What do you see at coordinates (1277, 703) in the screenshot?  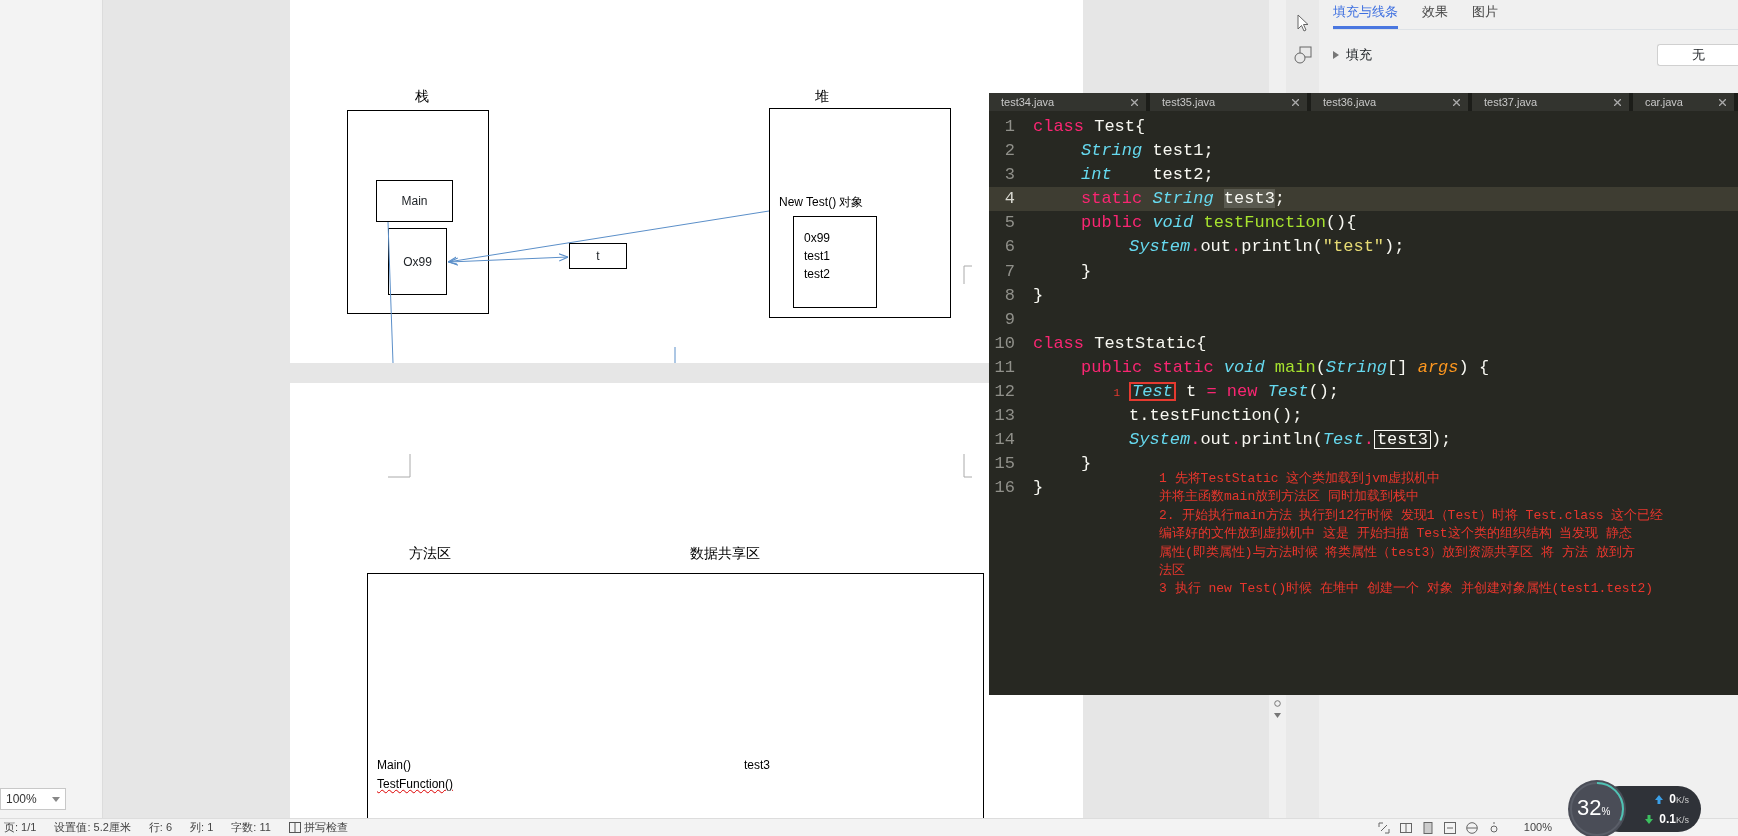 I see `circle-icon` at bounding box center [1277, 703].